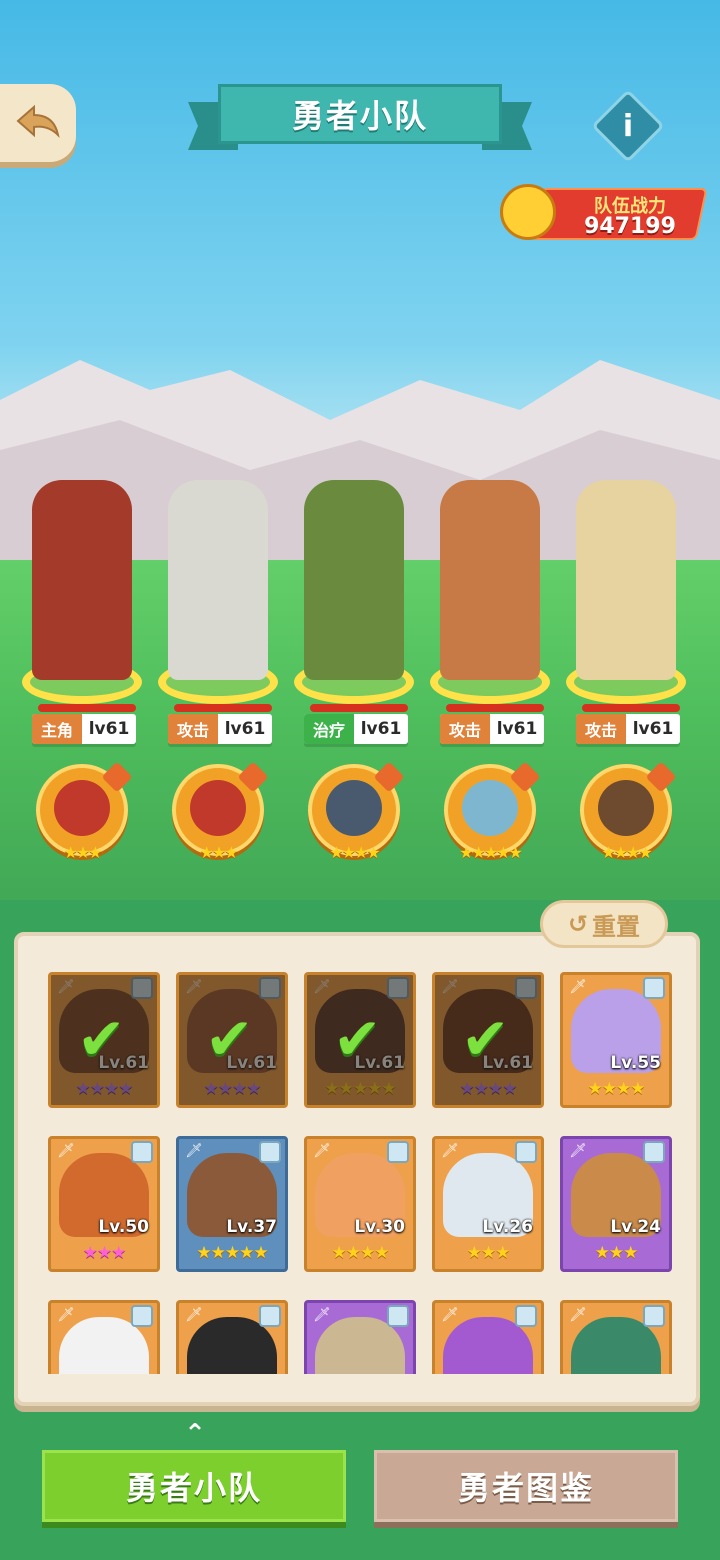 The height and width of the screenshot is (1560, 720). I want to click on hero-card-level: Lv.30, so click(379, 1227).